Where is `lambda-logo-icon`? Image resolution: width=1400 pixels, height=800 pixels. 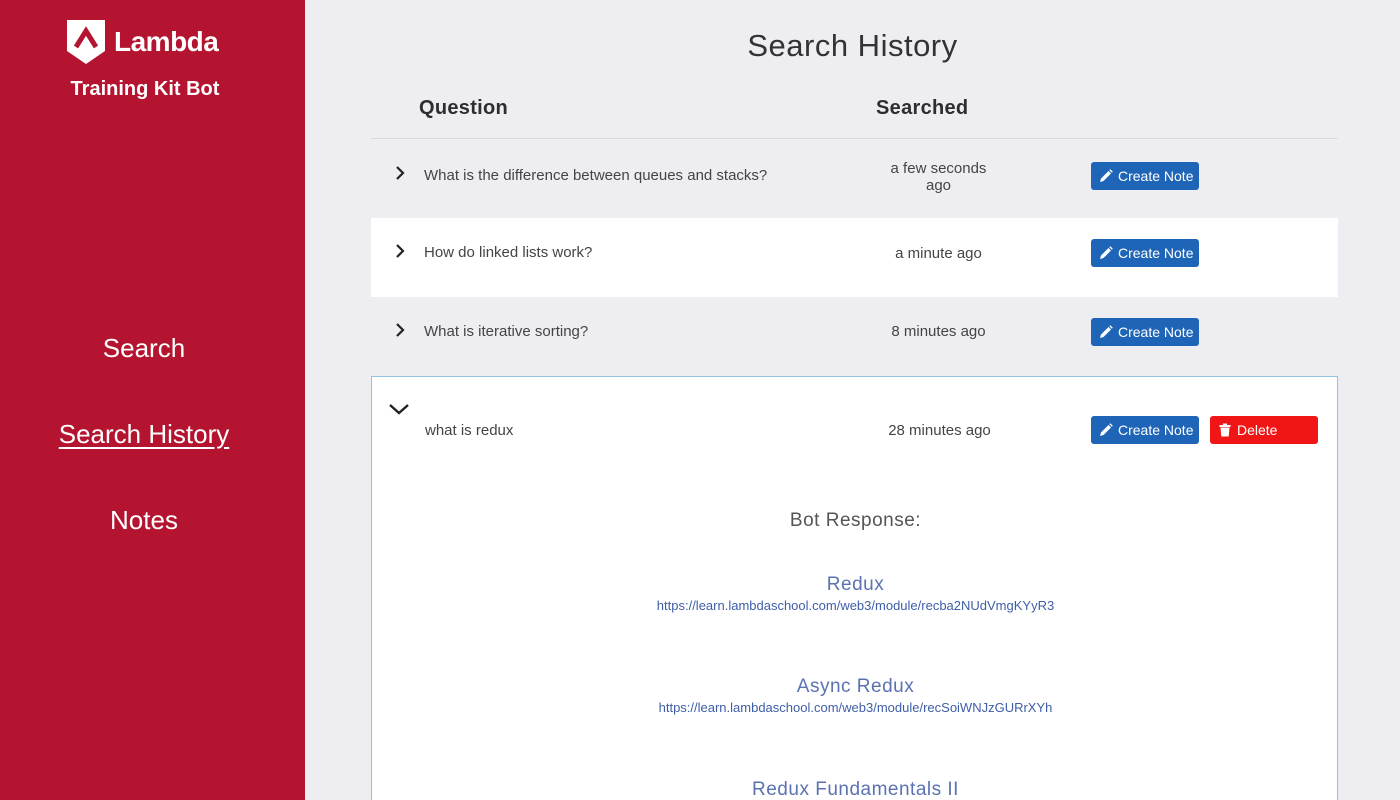 lambda-logo-icon is located at coordinates (86, 42).